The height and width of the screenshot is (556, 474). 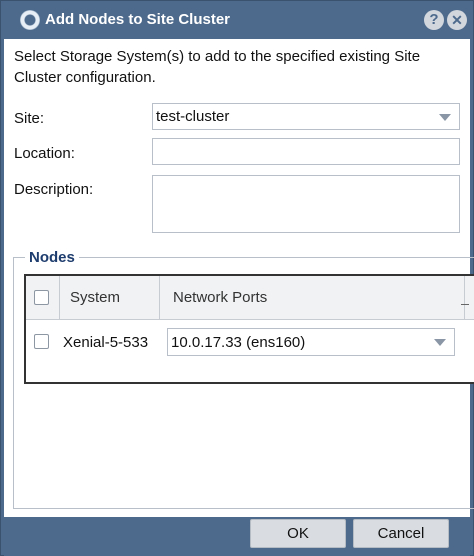 I want to click on network-ports-column-header: Network Ports, so click(x=312, y=297).